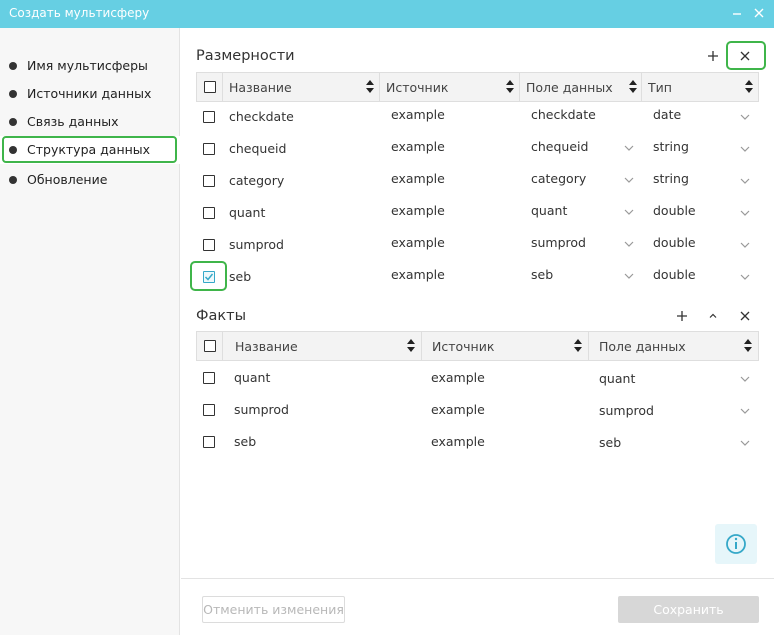 Image resolution: width=774 pixels, height=635 pixels. I want to click on move-up-fact-button, so click(713, 316).